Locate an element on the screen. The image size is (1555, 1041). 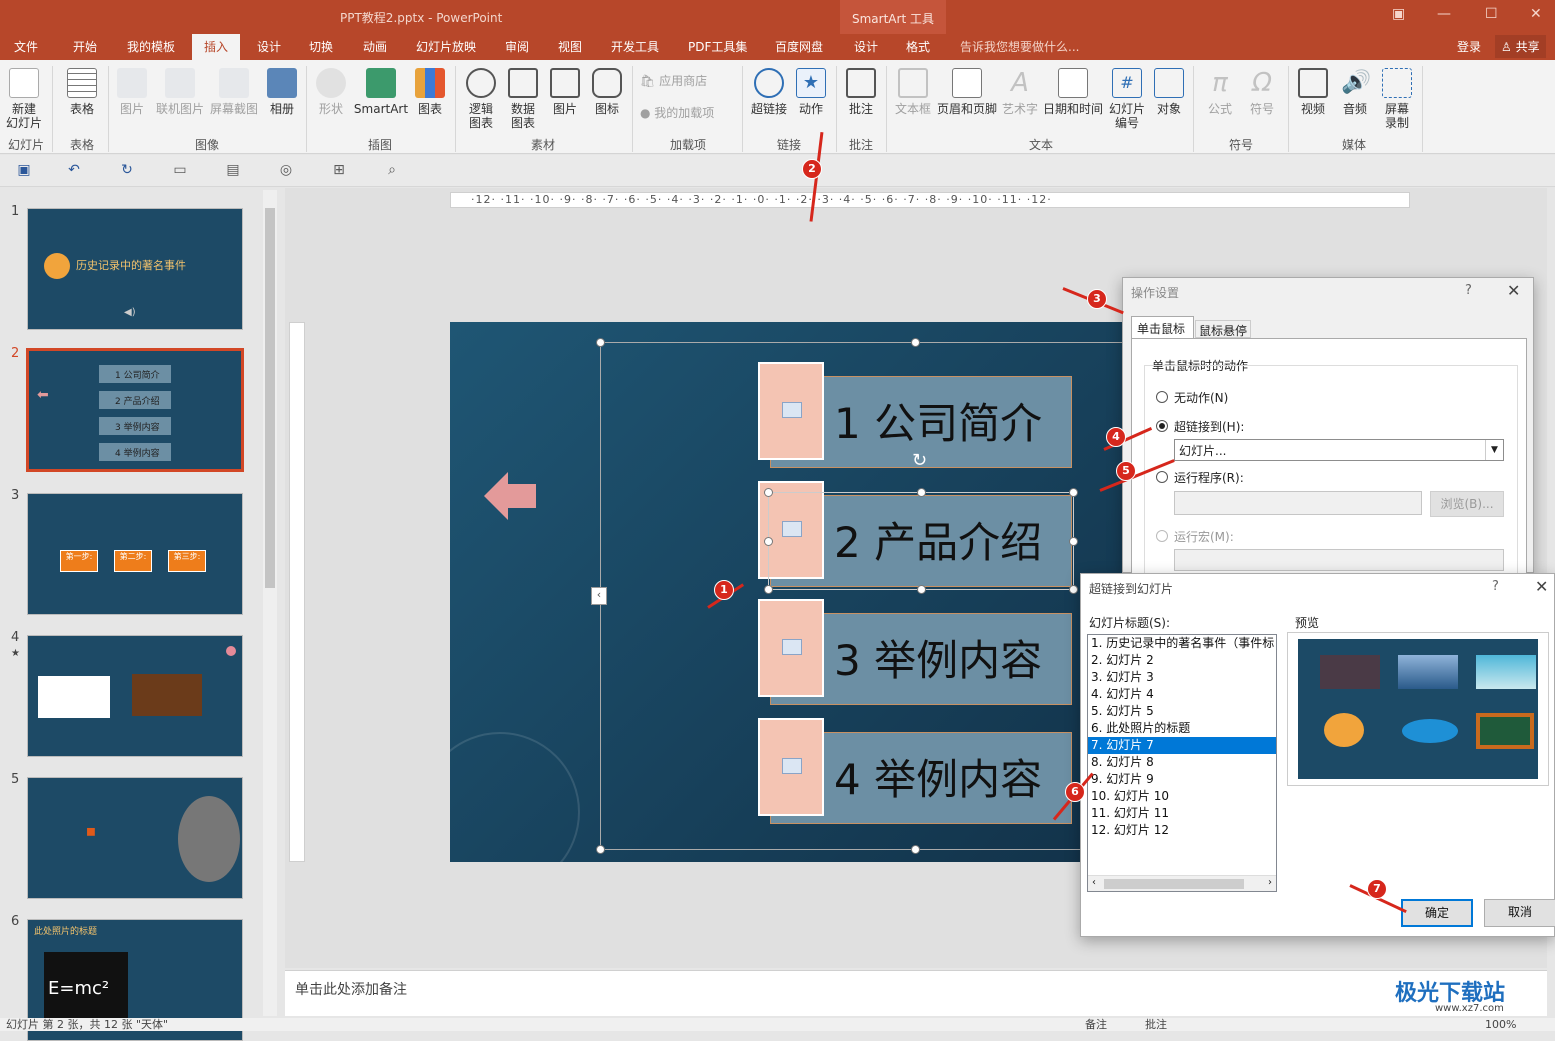
list-item: 3. 幻灯片 3 is located at coordinates (1182, 677).